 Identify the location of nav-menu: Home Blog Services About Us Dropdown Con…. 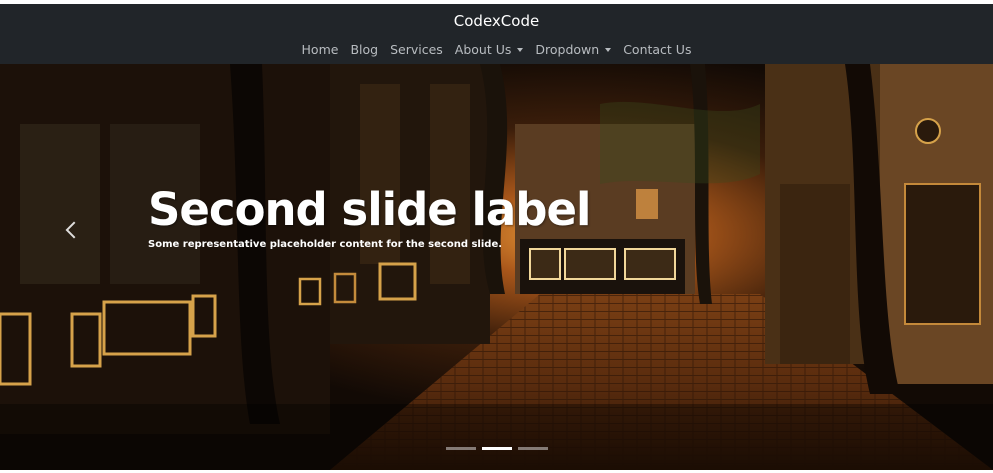
(496, 49).